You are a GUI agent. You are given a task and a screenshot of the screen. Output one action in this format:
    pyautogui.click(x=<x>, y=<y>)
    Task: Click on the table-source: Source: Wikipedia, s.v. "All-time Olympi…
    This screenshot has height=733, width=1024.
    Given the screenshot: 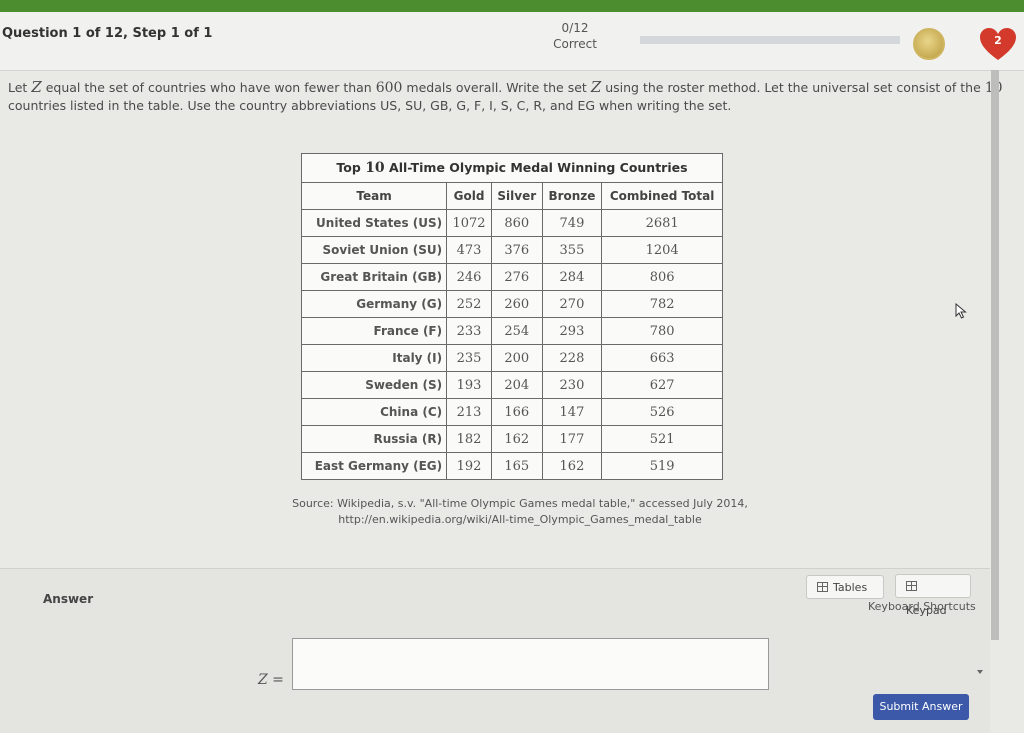 What is the action you would take?
    pyautogui.click(x=520, y=512)
    